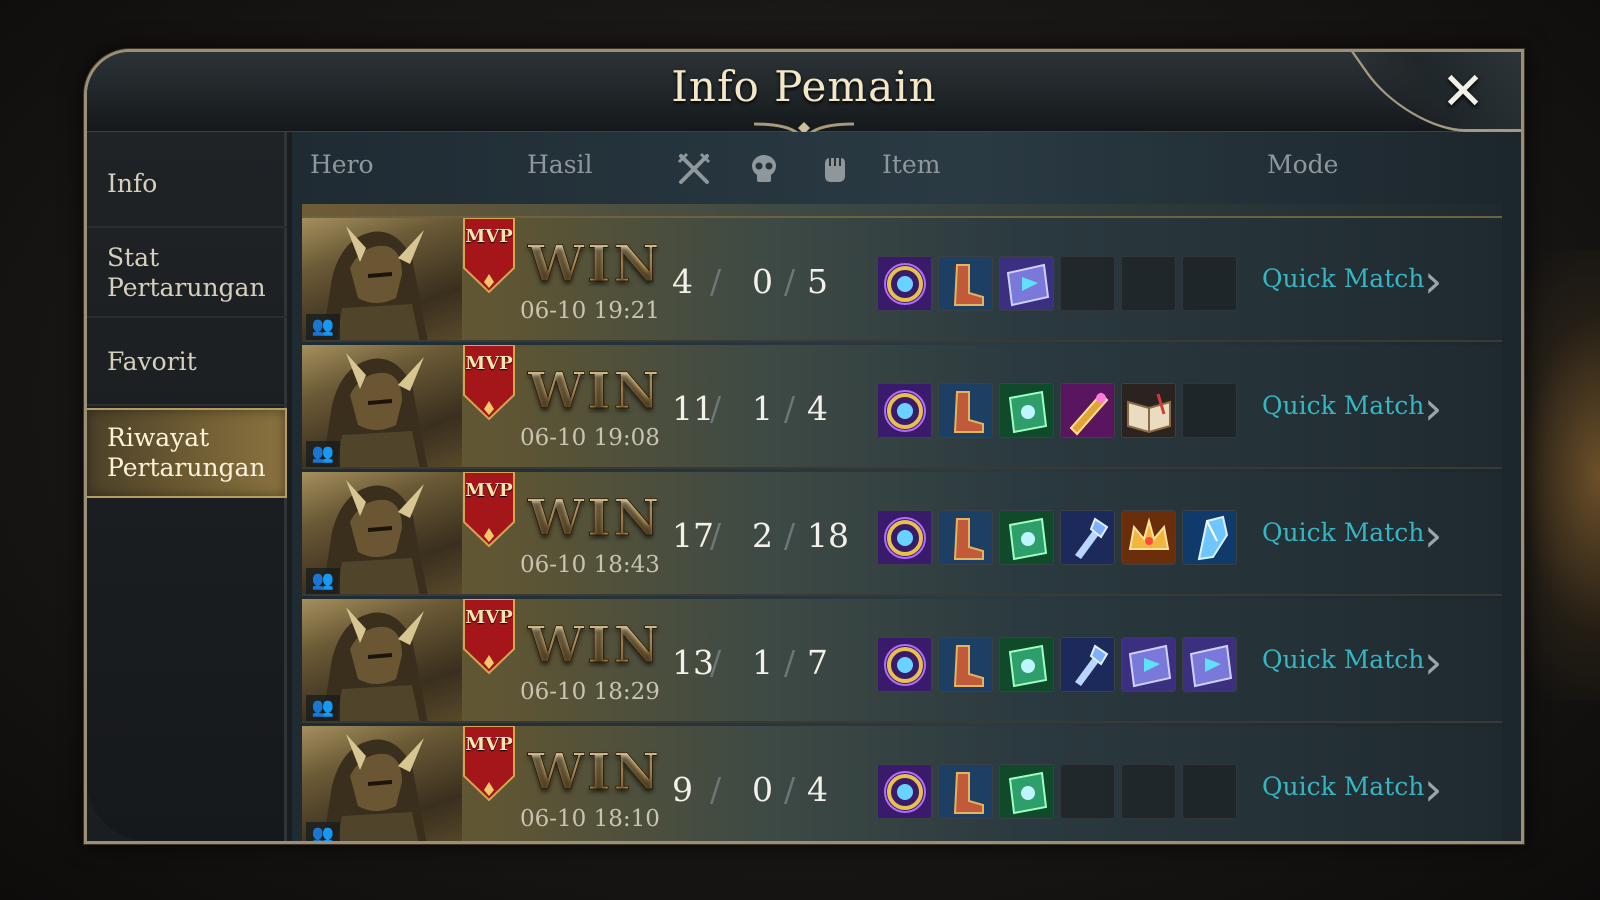 This screenshot has height=900, width=1600. What do you see at coordinates (1148, 410) in the screenshot?
I see `book-icon` at bounding box center [1148, 410].